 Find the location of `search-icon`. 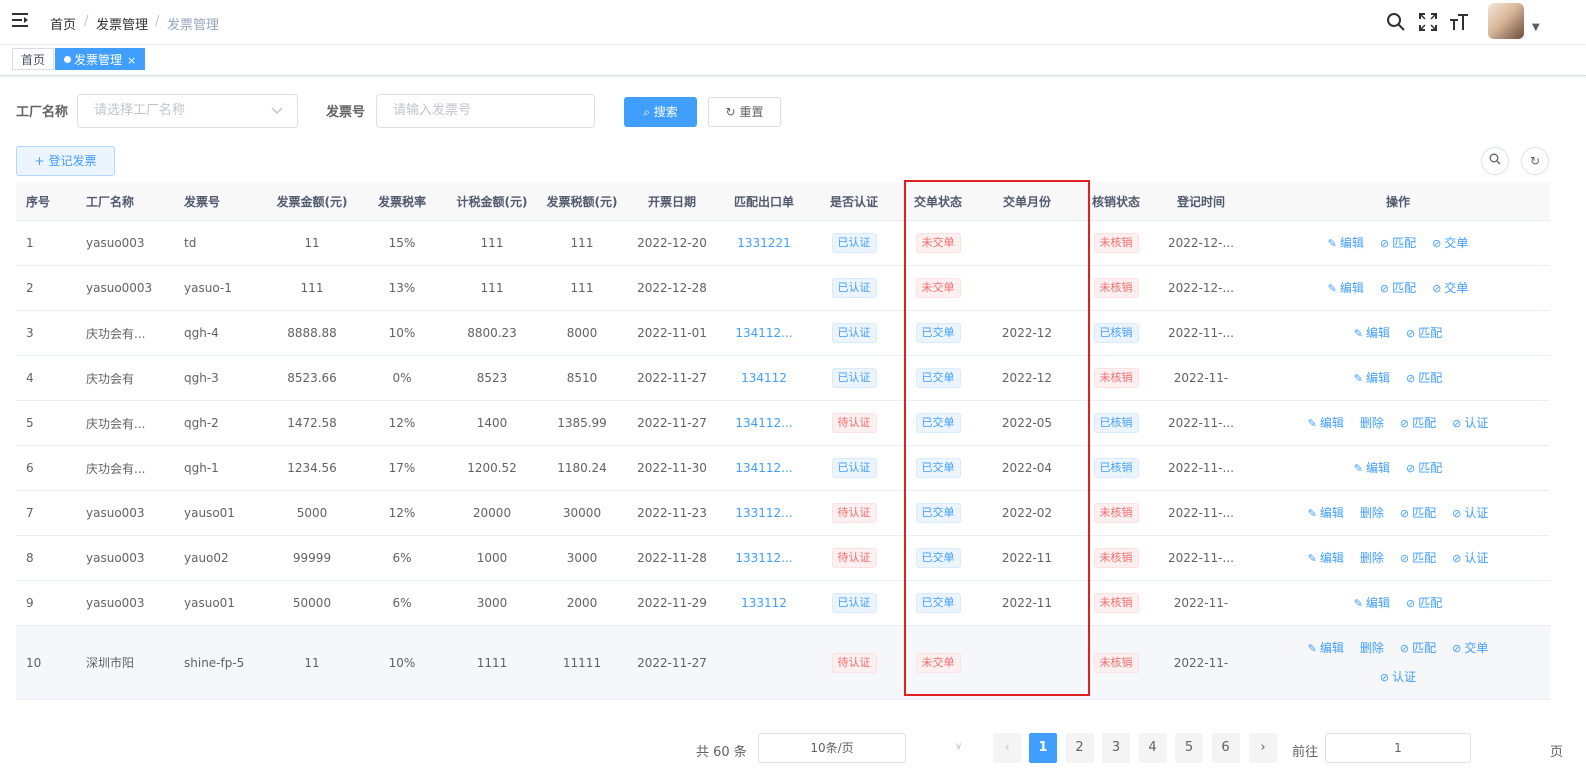

search-icon is located at coordinates (1396, 22).